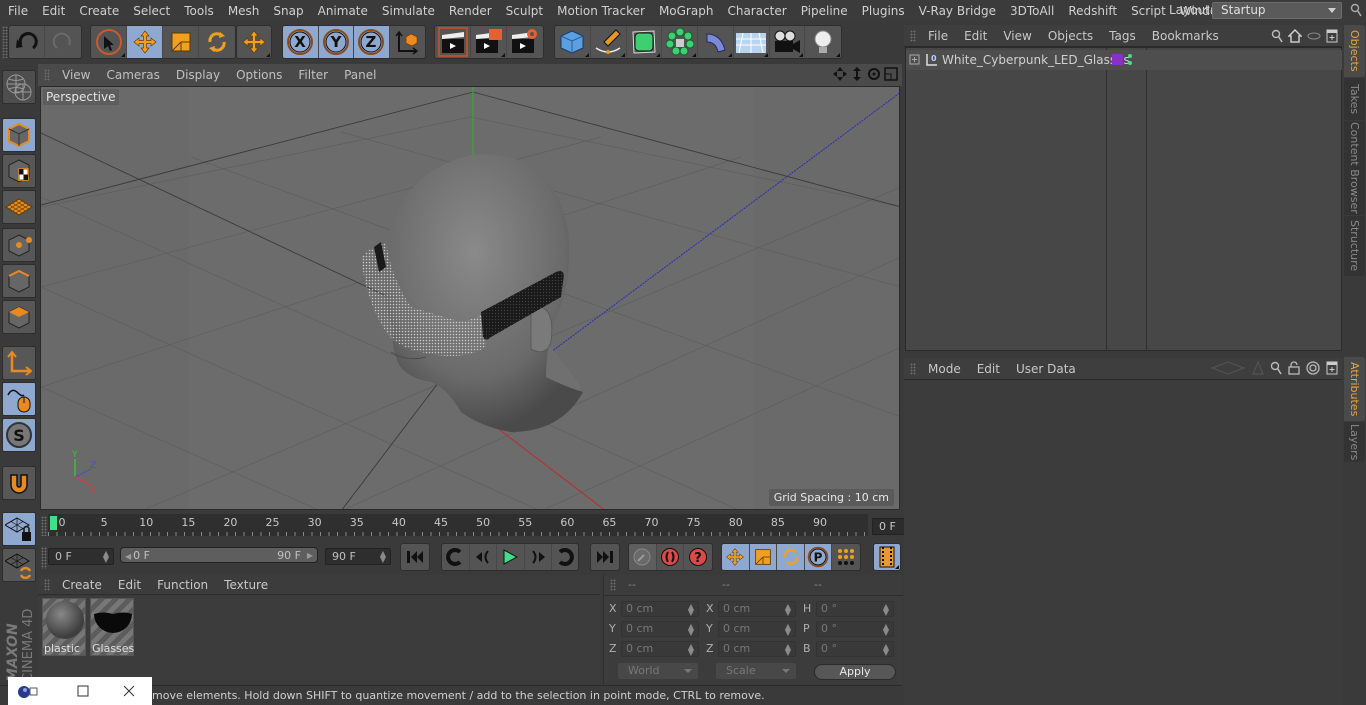 This screenshot has height=705, width=1366. Describe the element at coordinates (1032, 11) in the screenshot. I see `menu-3dtoall: 3DToAll` at that location.